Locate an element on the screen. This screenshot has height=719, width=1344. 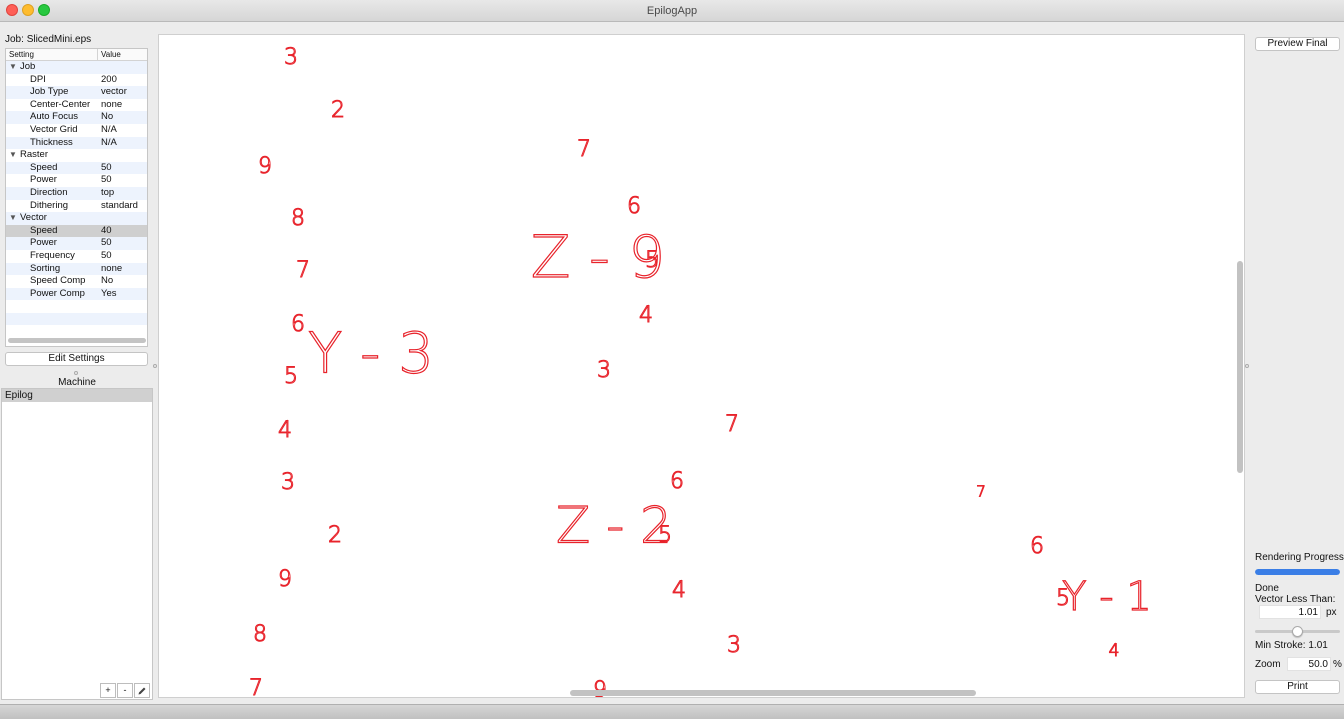
remove-machine-button: - is located at coordinates (125, 690).